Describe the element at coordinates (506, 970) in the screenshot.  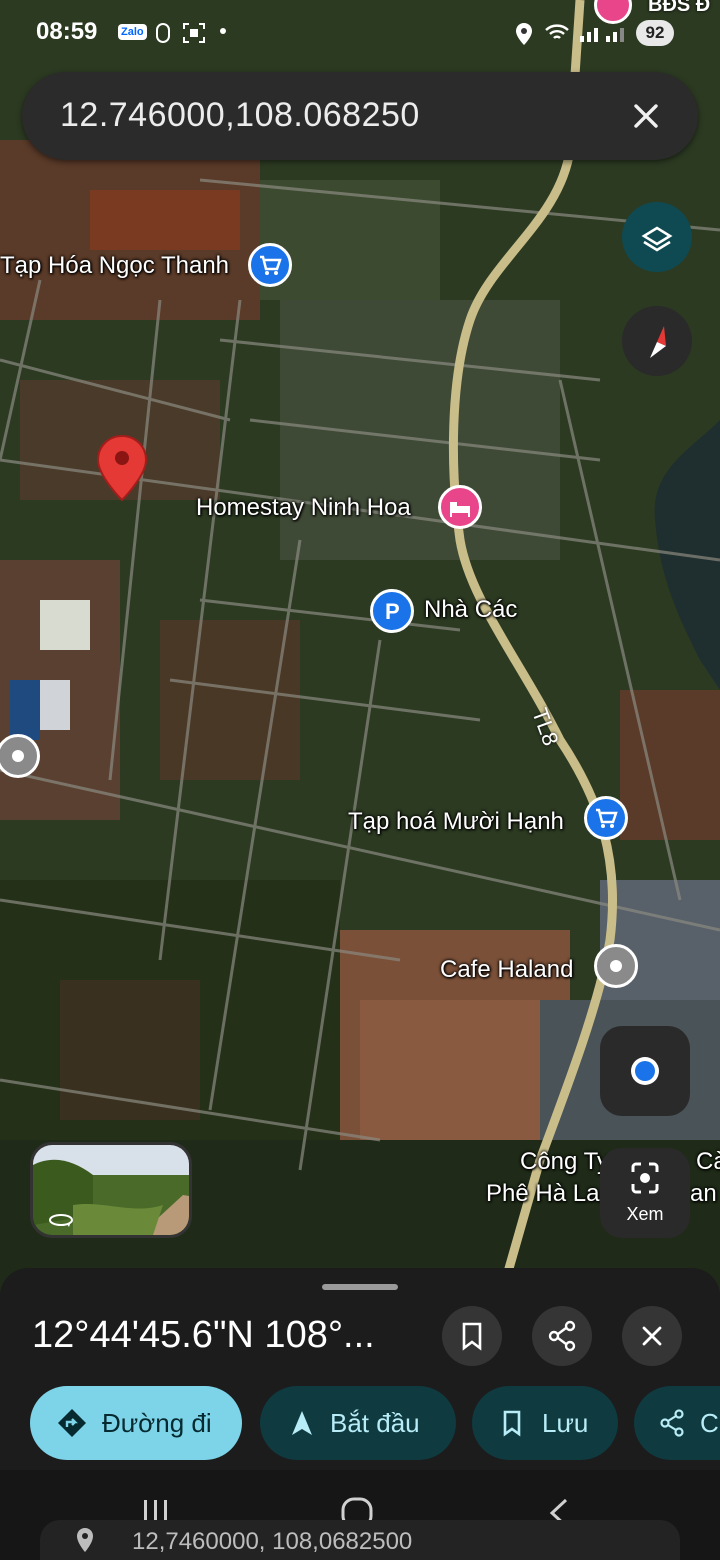
I see `poi-label-cafe-haland: Cafe Haland` at that location.